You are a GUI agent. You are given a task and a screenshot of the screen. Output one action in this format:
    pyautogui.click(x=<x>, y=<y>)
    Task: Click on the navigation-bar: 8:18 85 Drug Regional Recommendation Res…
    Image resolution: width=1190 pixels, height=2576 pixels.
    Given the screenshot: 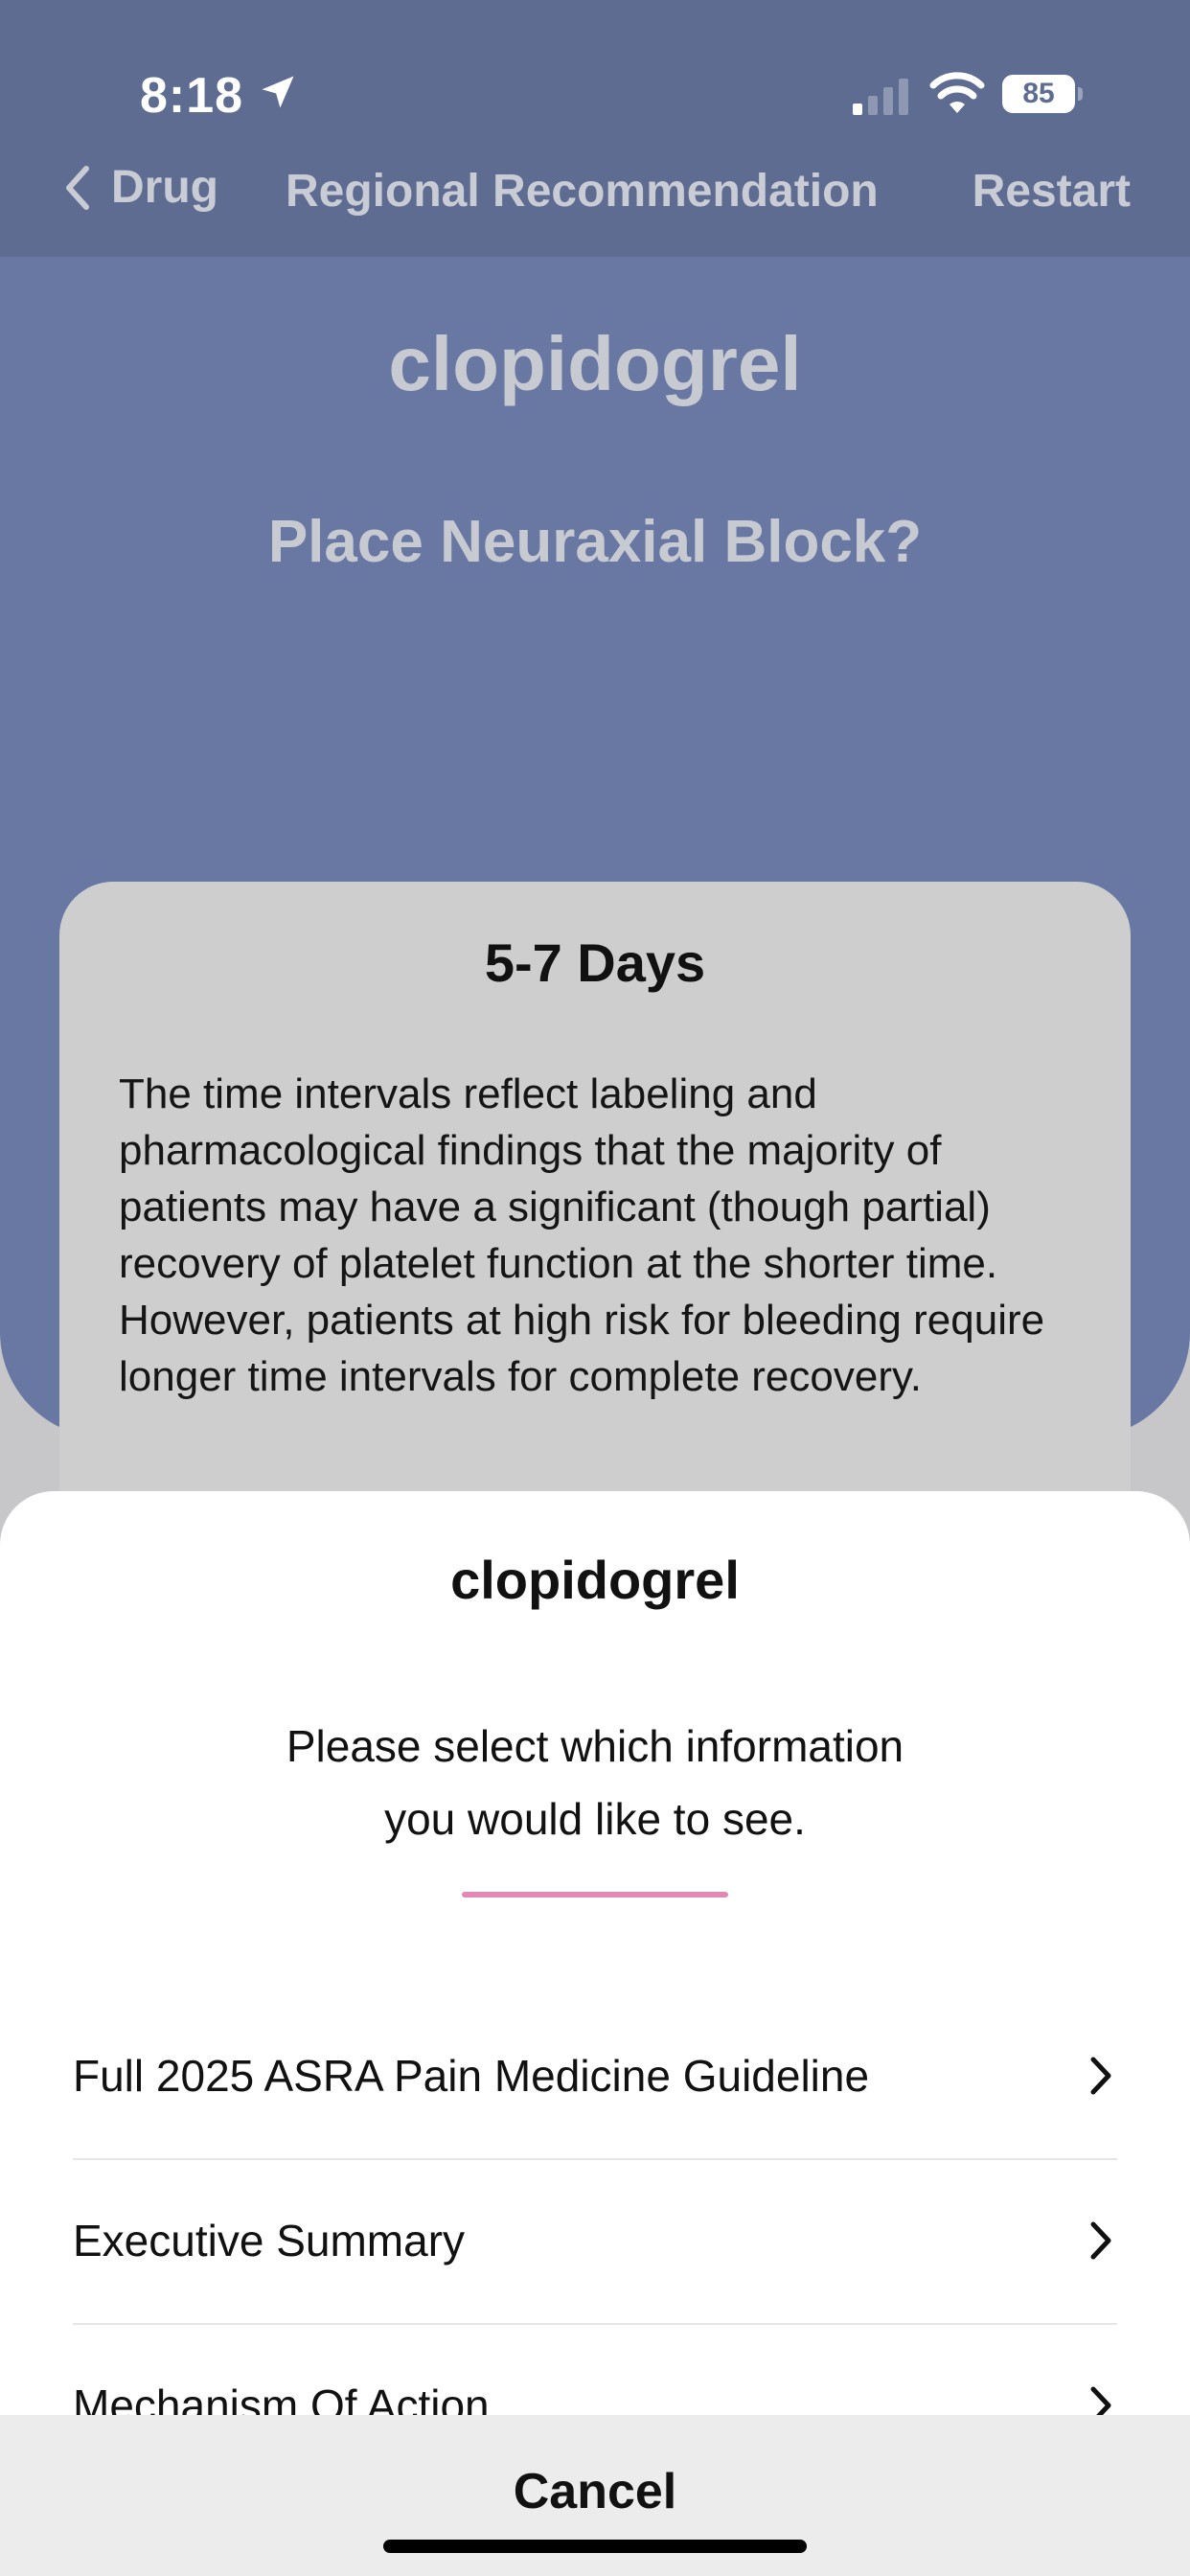 What is the action you would take?
    pyautogui.click(x=595, y=128)
    